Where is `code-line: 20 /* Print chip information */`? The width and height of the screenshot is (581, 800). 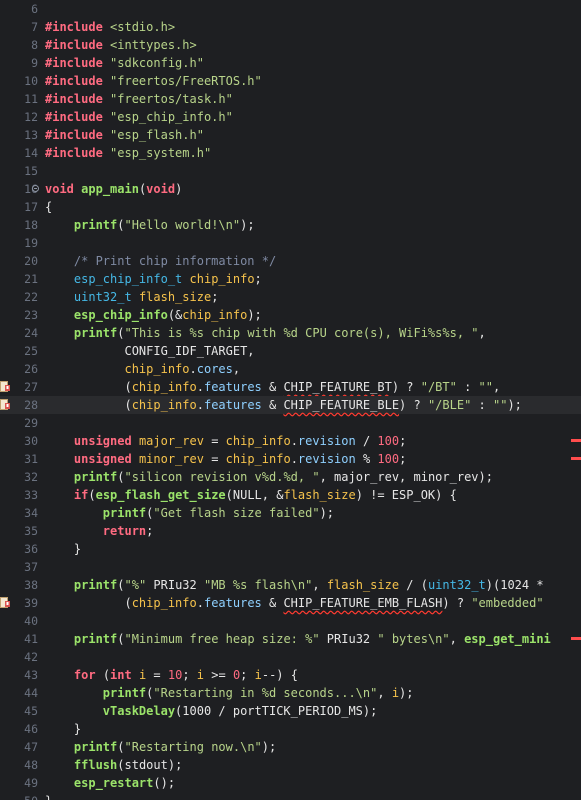 code-line: 20 /* Print chip information */ is located at coordinates (290, 261).